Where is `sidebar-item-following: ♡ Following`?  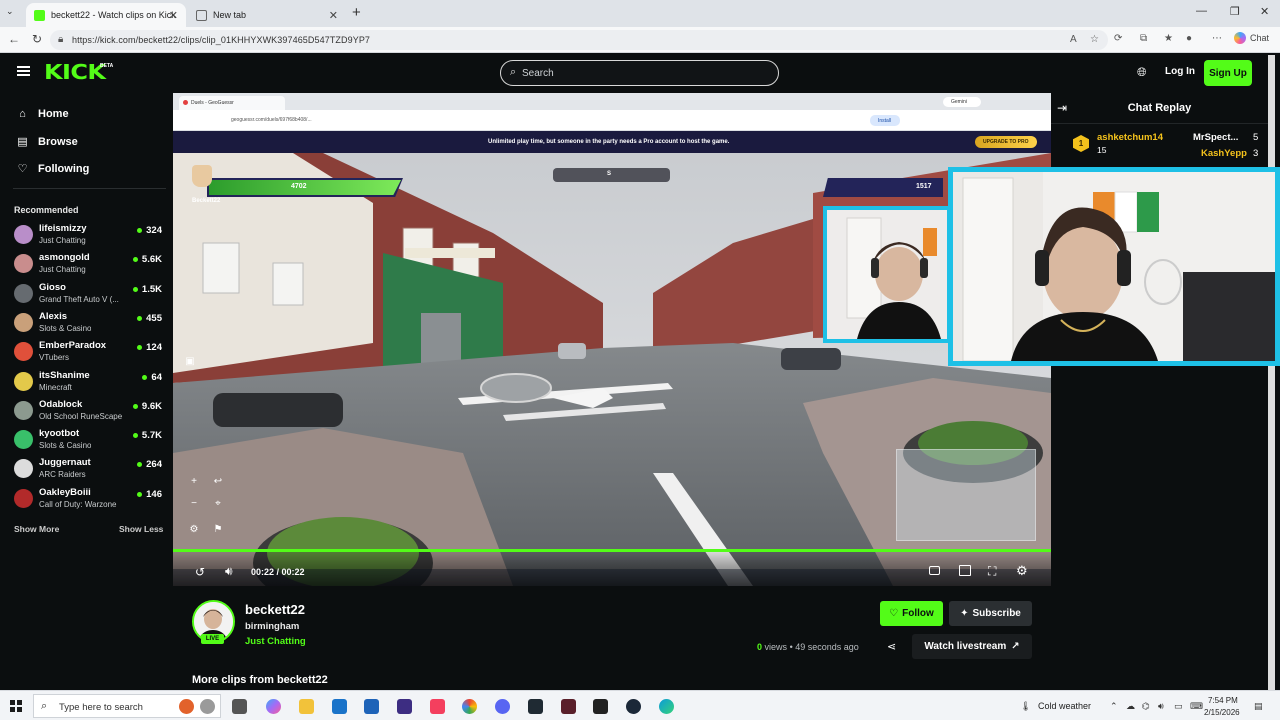
sidebar-item-following: ♡ Following is located at coordinates (53, 169).